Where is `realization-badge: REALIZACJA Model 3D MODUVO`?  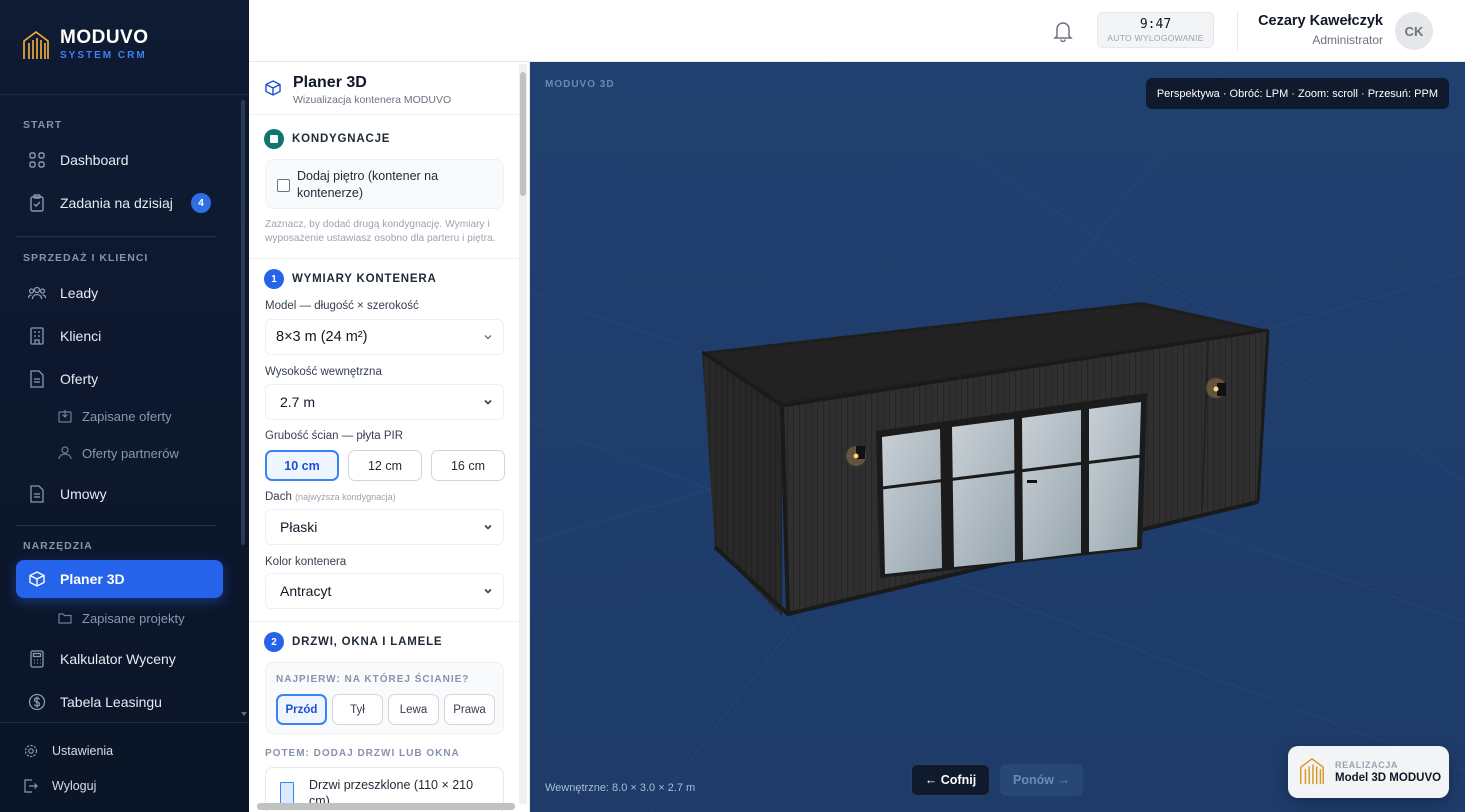
realization-badge: REALIZACJA Model 3D MODUVO is located at coordinates (1368, 772).